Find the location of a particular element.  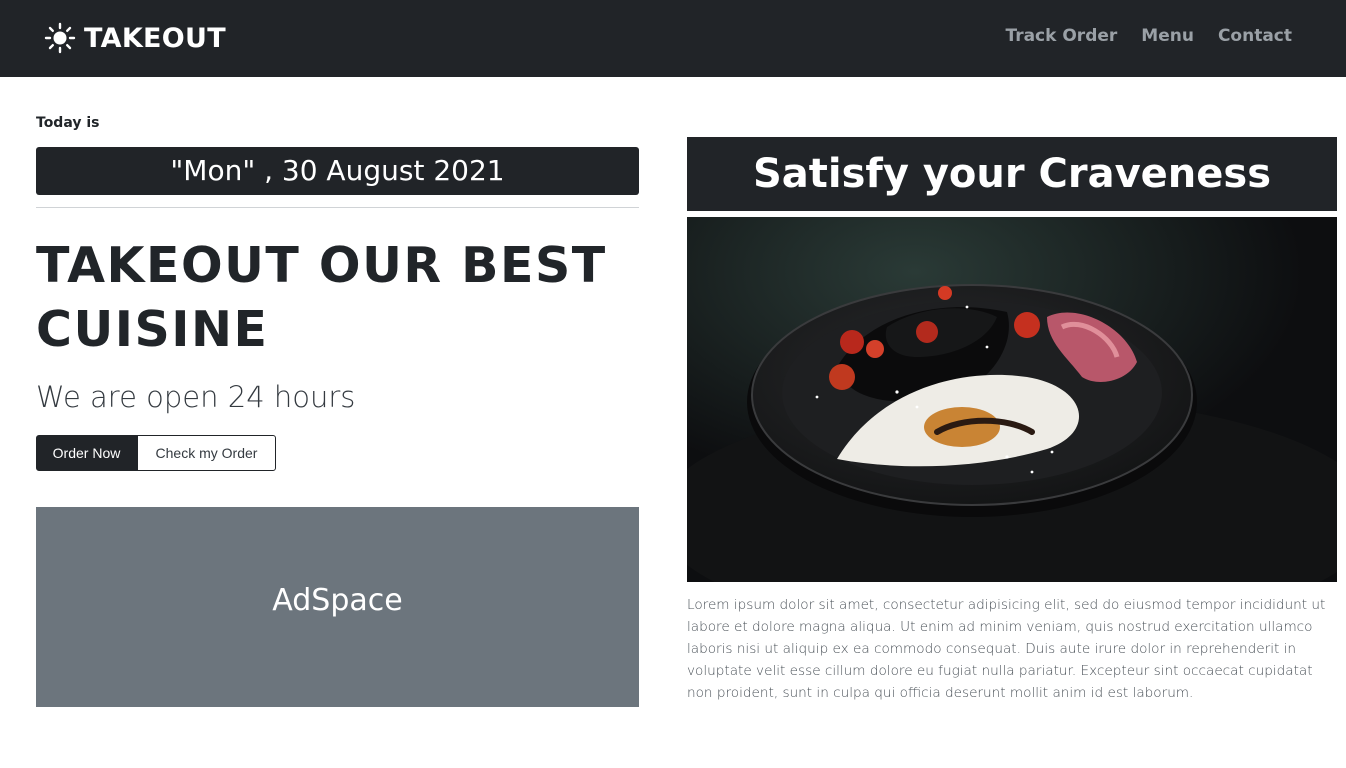

feature-title: Satisfy your Craveness is located at coordinates (1012, 174).